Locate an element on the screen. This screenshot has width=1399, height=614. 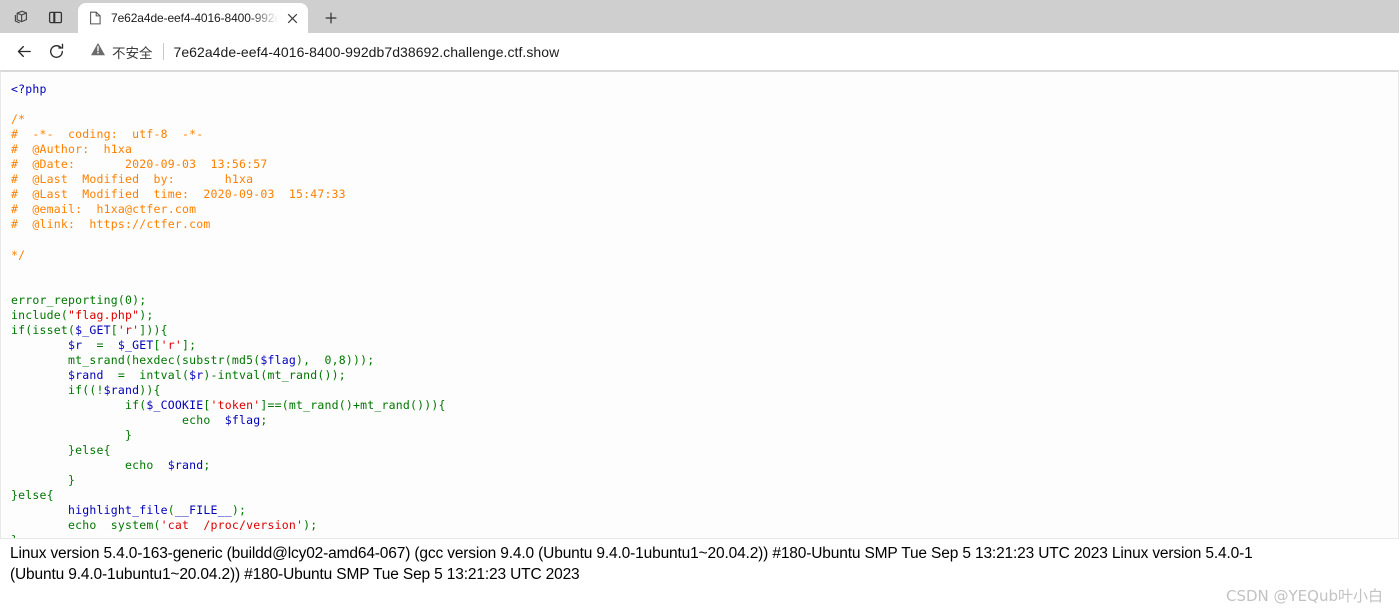
code-token: ]==(mt_rand()+mt_rand())){ is located at coordinates (353, 404).